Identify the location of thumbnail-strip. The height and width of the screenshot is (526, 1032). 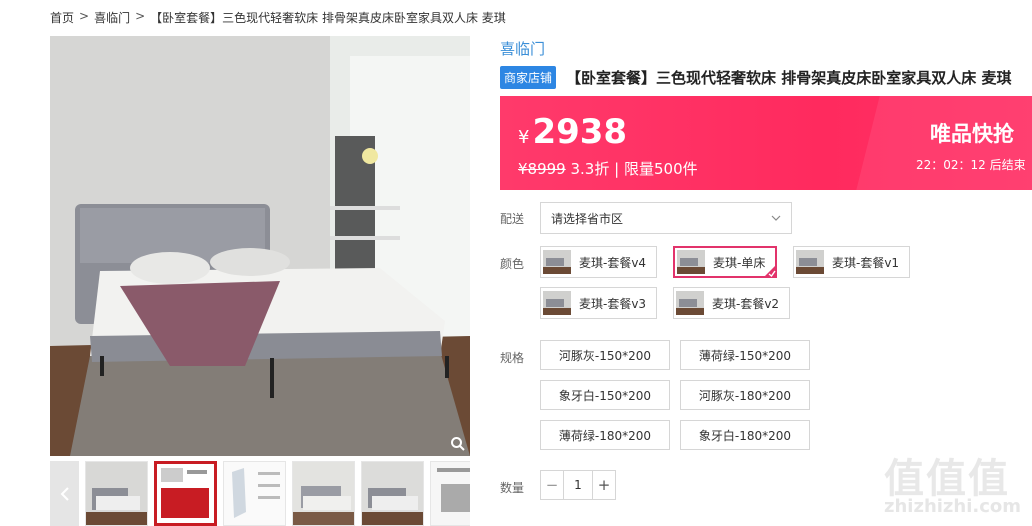
(260, 493).